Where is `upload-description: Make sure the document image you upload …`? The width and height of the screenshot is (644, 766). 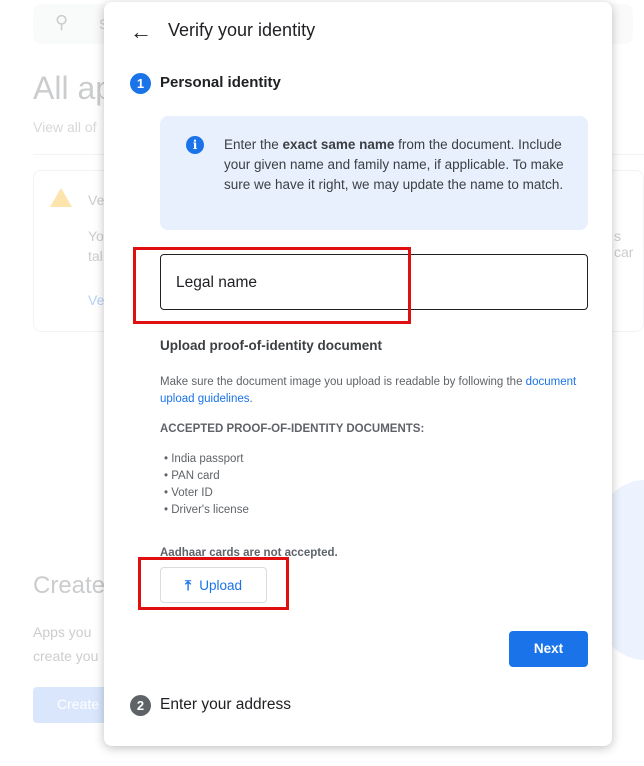
upload-description: Make sure the document image you upload … is located at coordinates (368, 390).